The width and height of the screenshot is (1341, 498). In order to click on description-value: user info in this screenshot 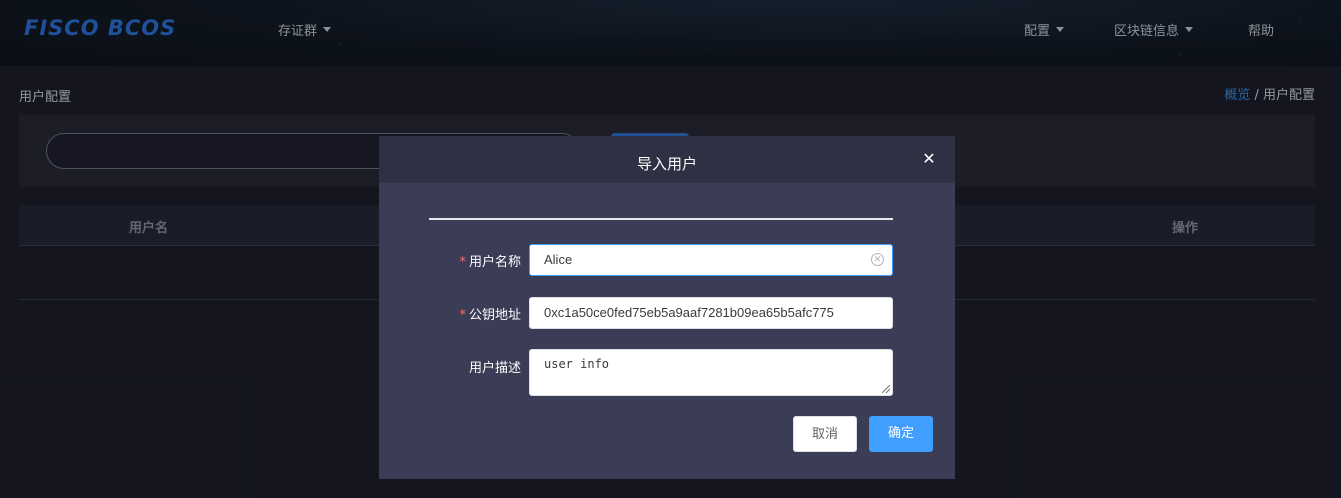, I will do `click(577, 364)`.